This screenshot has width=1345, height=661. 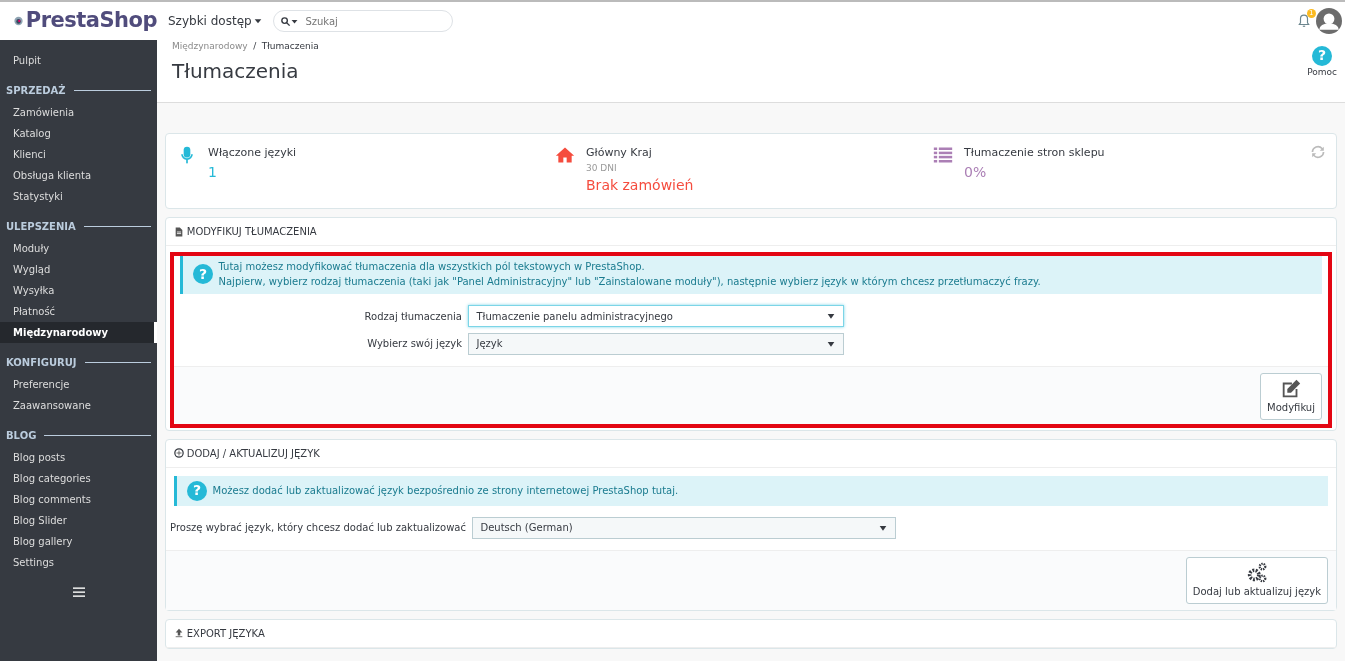 I want to click on breadcrumb-link: Tłumaczenia, so click(x=290, y=47).